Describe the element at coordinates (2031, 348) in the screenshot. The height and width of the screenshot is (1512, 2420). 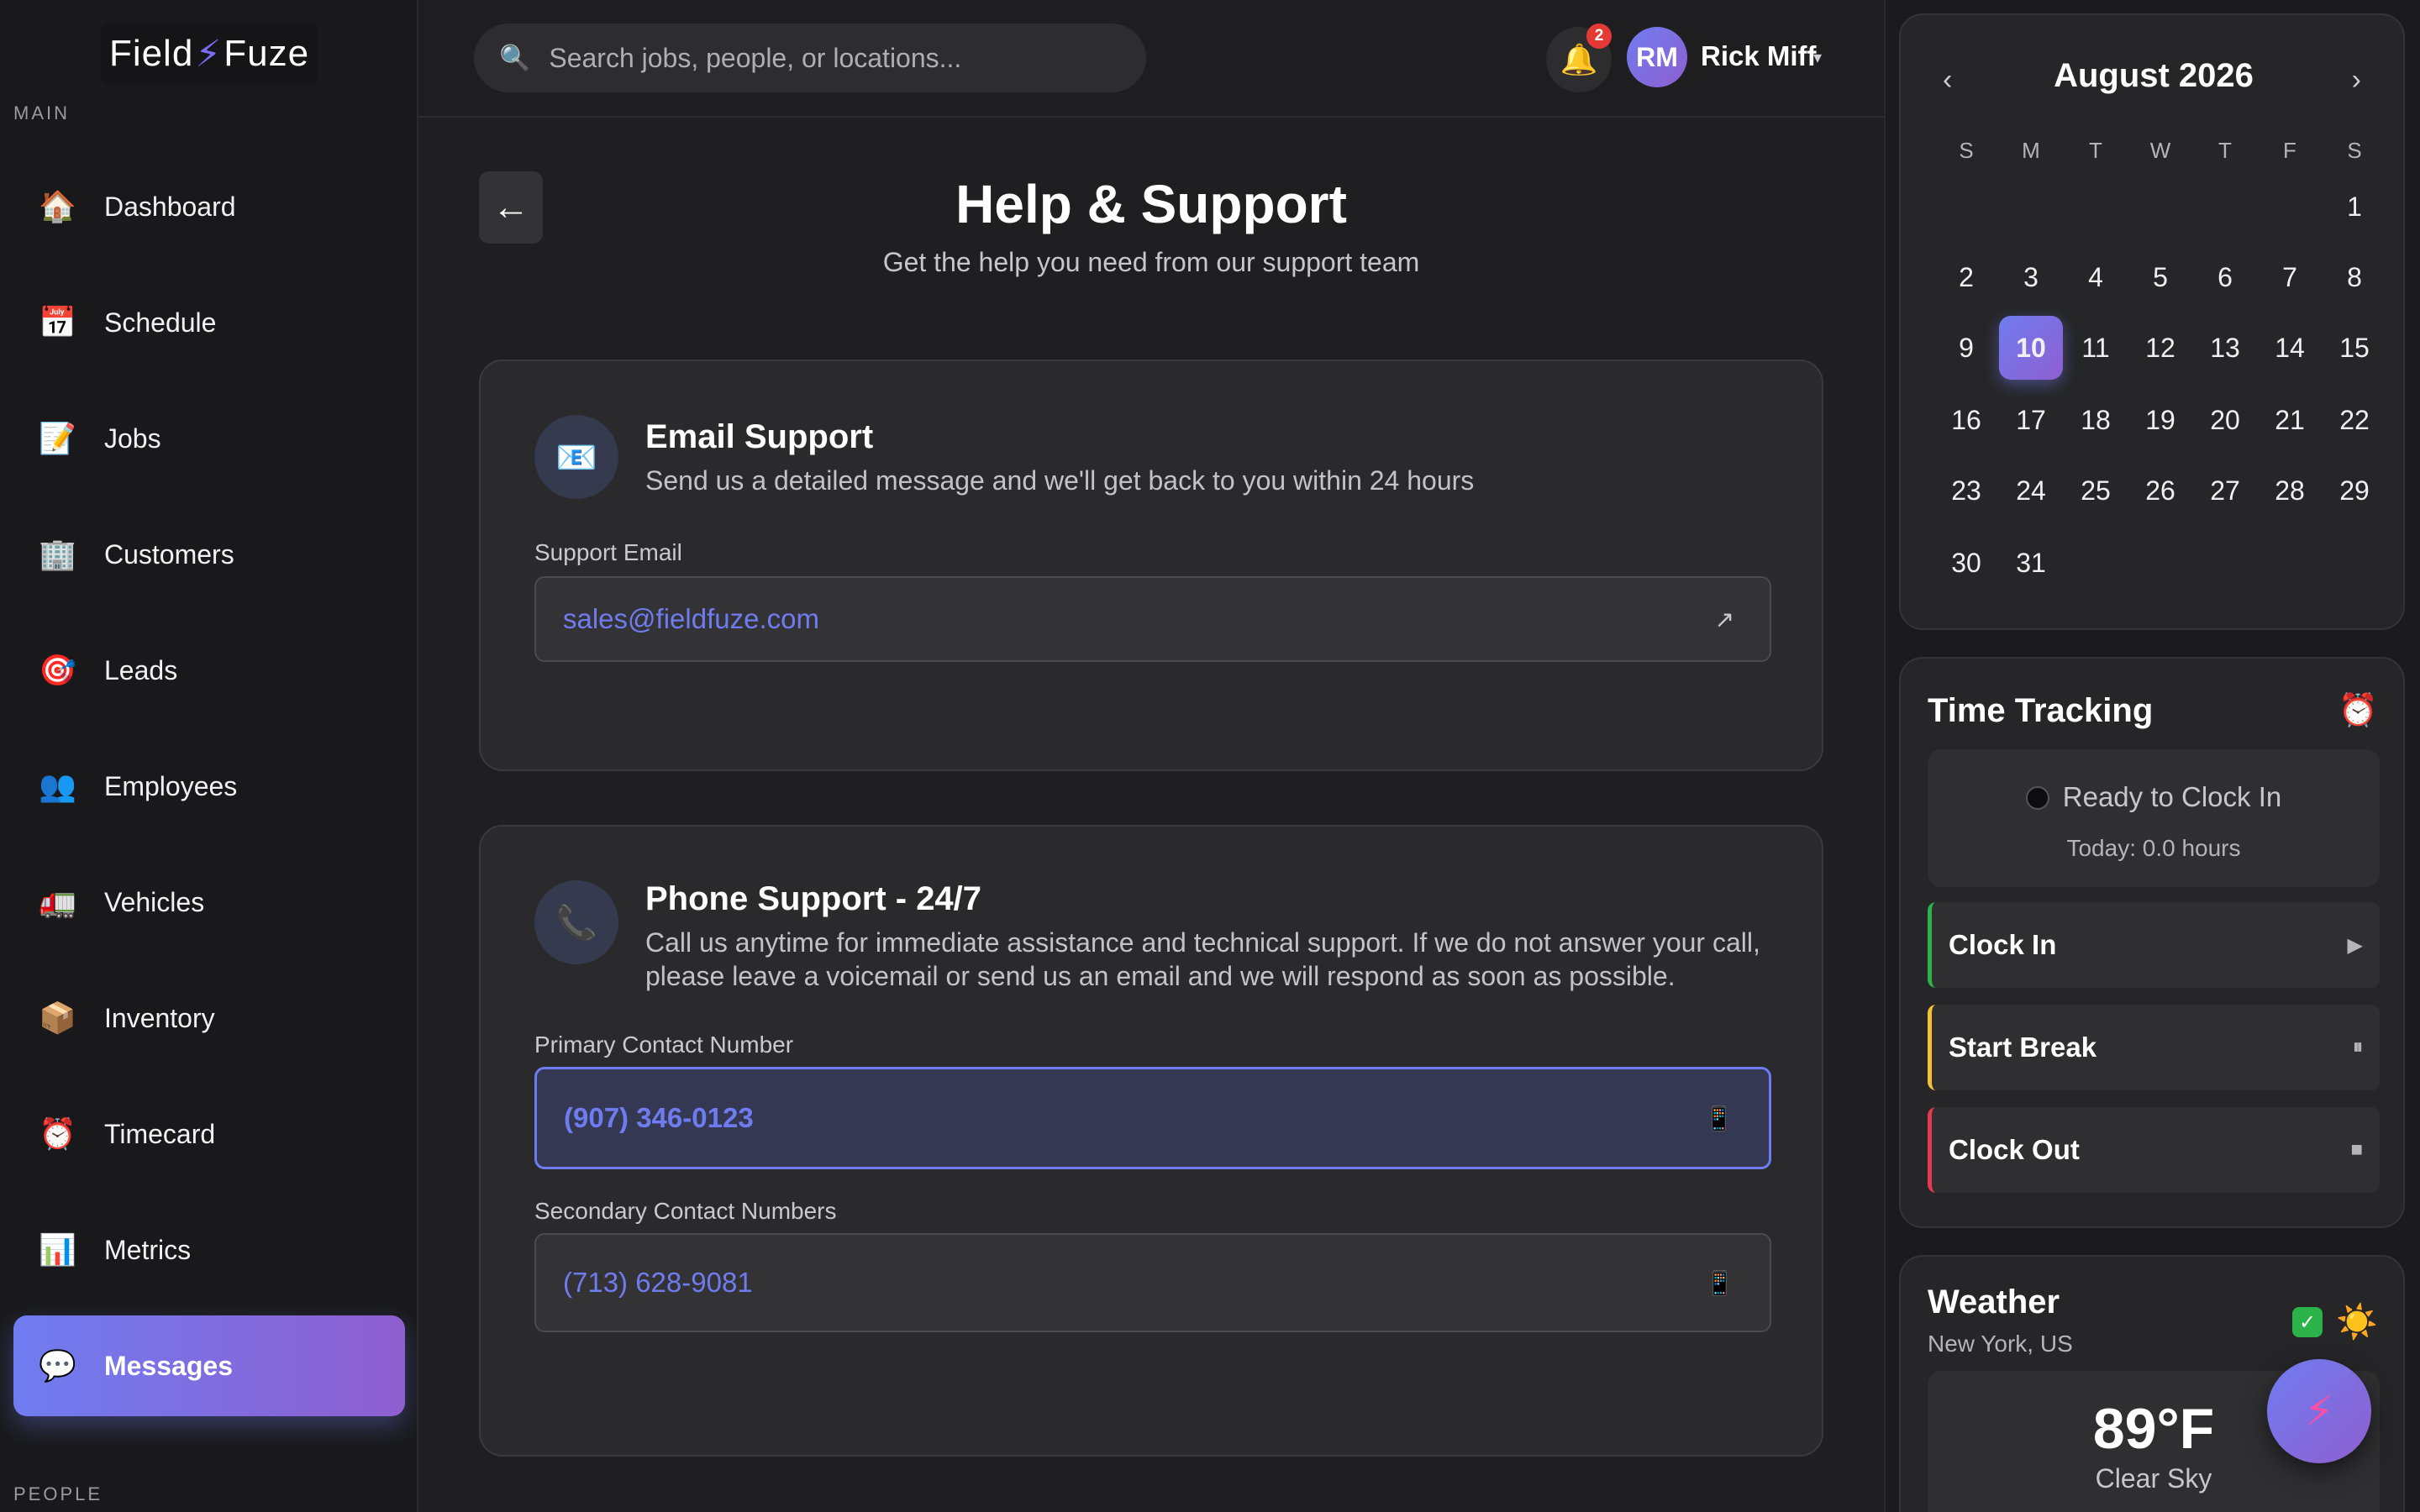
I see `calendar-day-today: 10` at that location.